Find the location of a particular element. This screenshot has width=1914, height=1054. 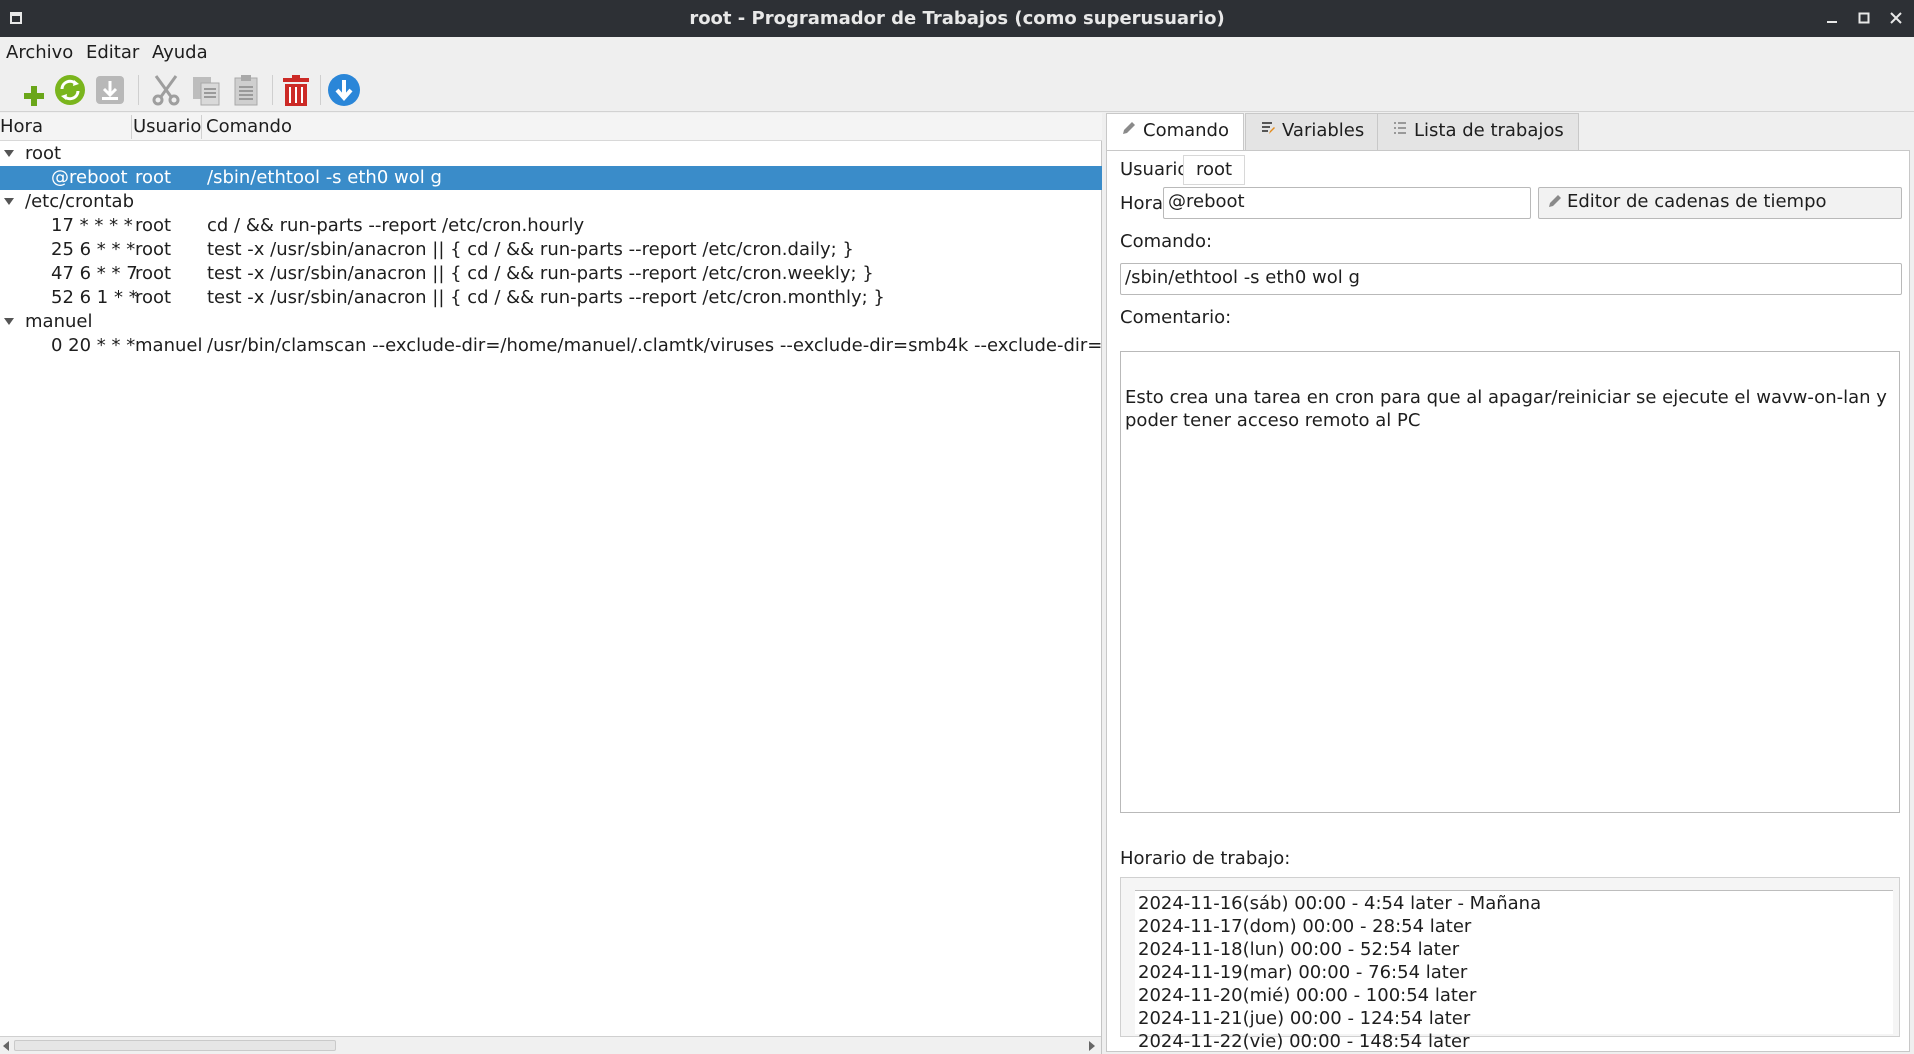

horizontal-scrollbar is located at coordinates (550, 1045).